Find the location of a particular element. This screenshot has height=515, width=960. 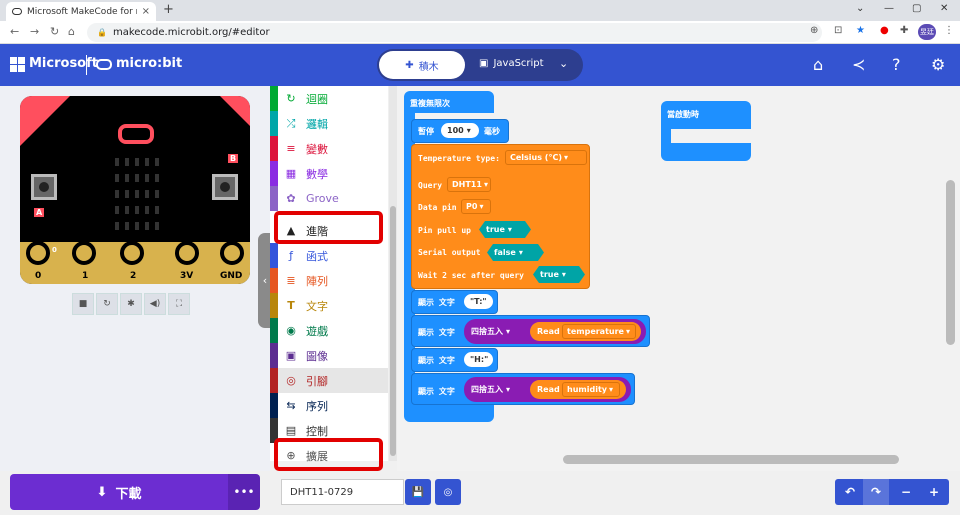

maximize-button: ▢ is located at coordinates (916, 8).